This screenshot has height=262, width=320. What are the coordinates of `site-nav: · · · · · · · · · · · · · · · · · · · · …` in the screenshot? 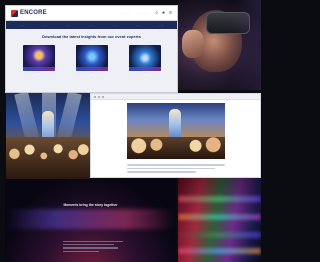 It's located at (91, 25).